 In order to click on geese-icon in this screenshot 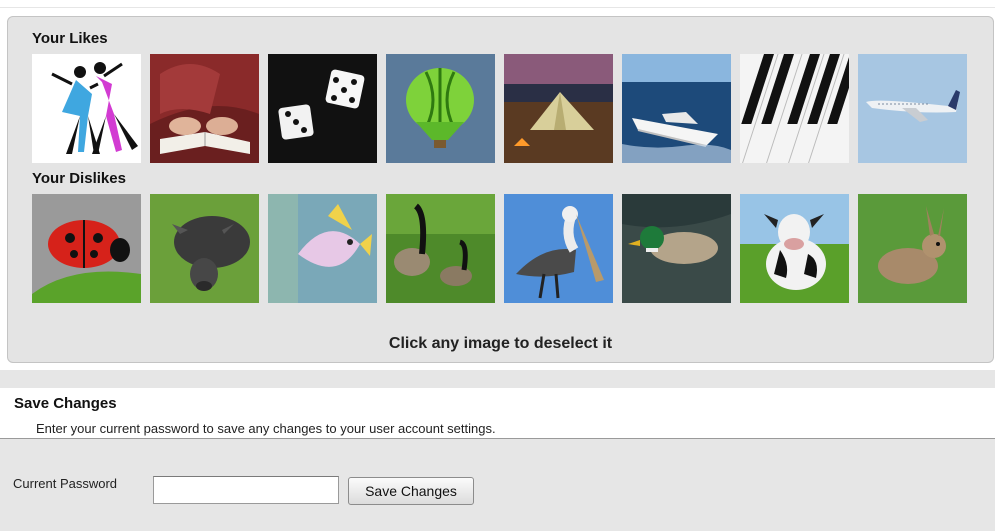, I will do `click(440, 248)`.